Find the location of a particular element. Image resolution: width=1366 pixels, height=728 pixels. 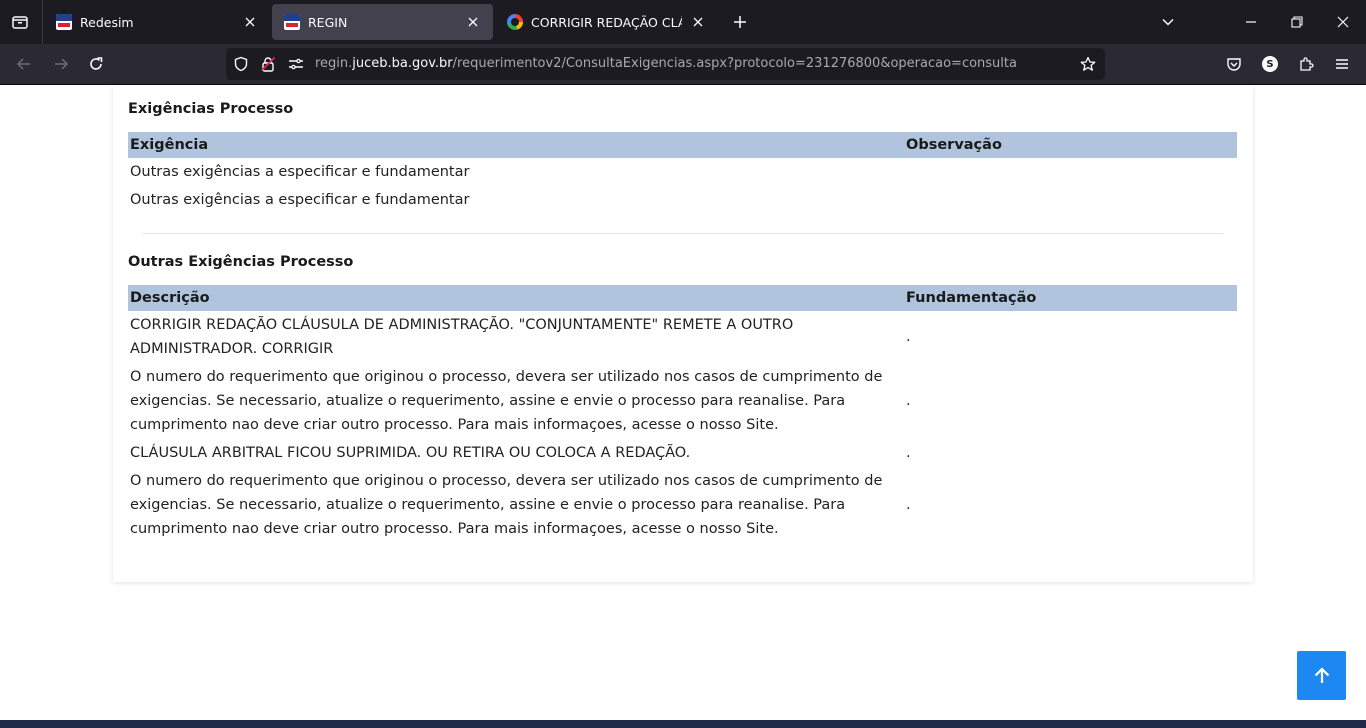

tab-label: CORRIGIR REDAÇÃO CLÁUSULA is located at coordinates (606, 22).